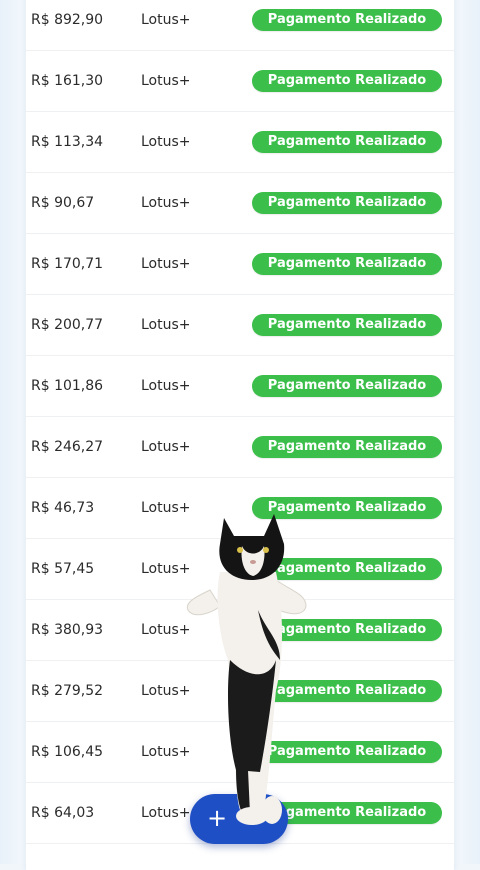 The image size is (480, 870). What do you see at coordinates (67, 20) in the screenshot?
I see `payment-amount: R$ 892,90` at bounding box center [67, 20].